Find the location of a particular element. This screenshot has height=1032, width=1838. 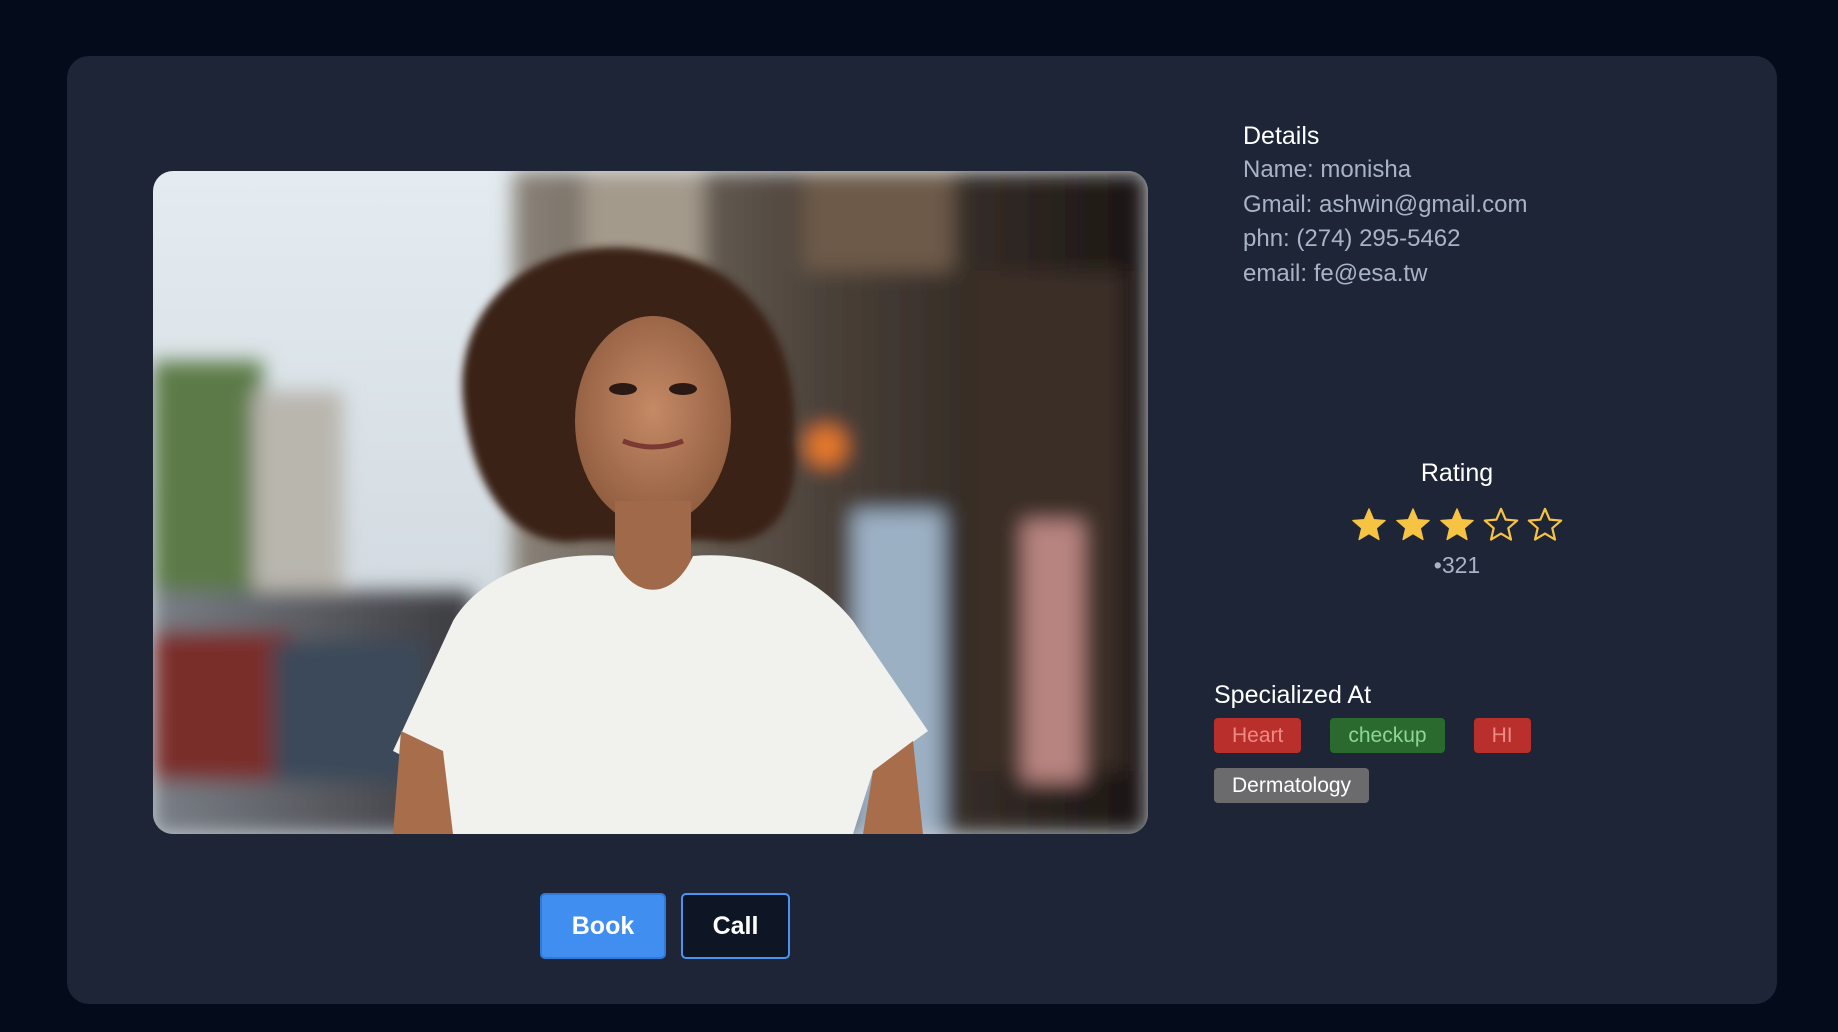

details-gmail: Gmail: ashwin@gmail.com is located at coordinates (1385, 204).